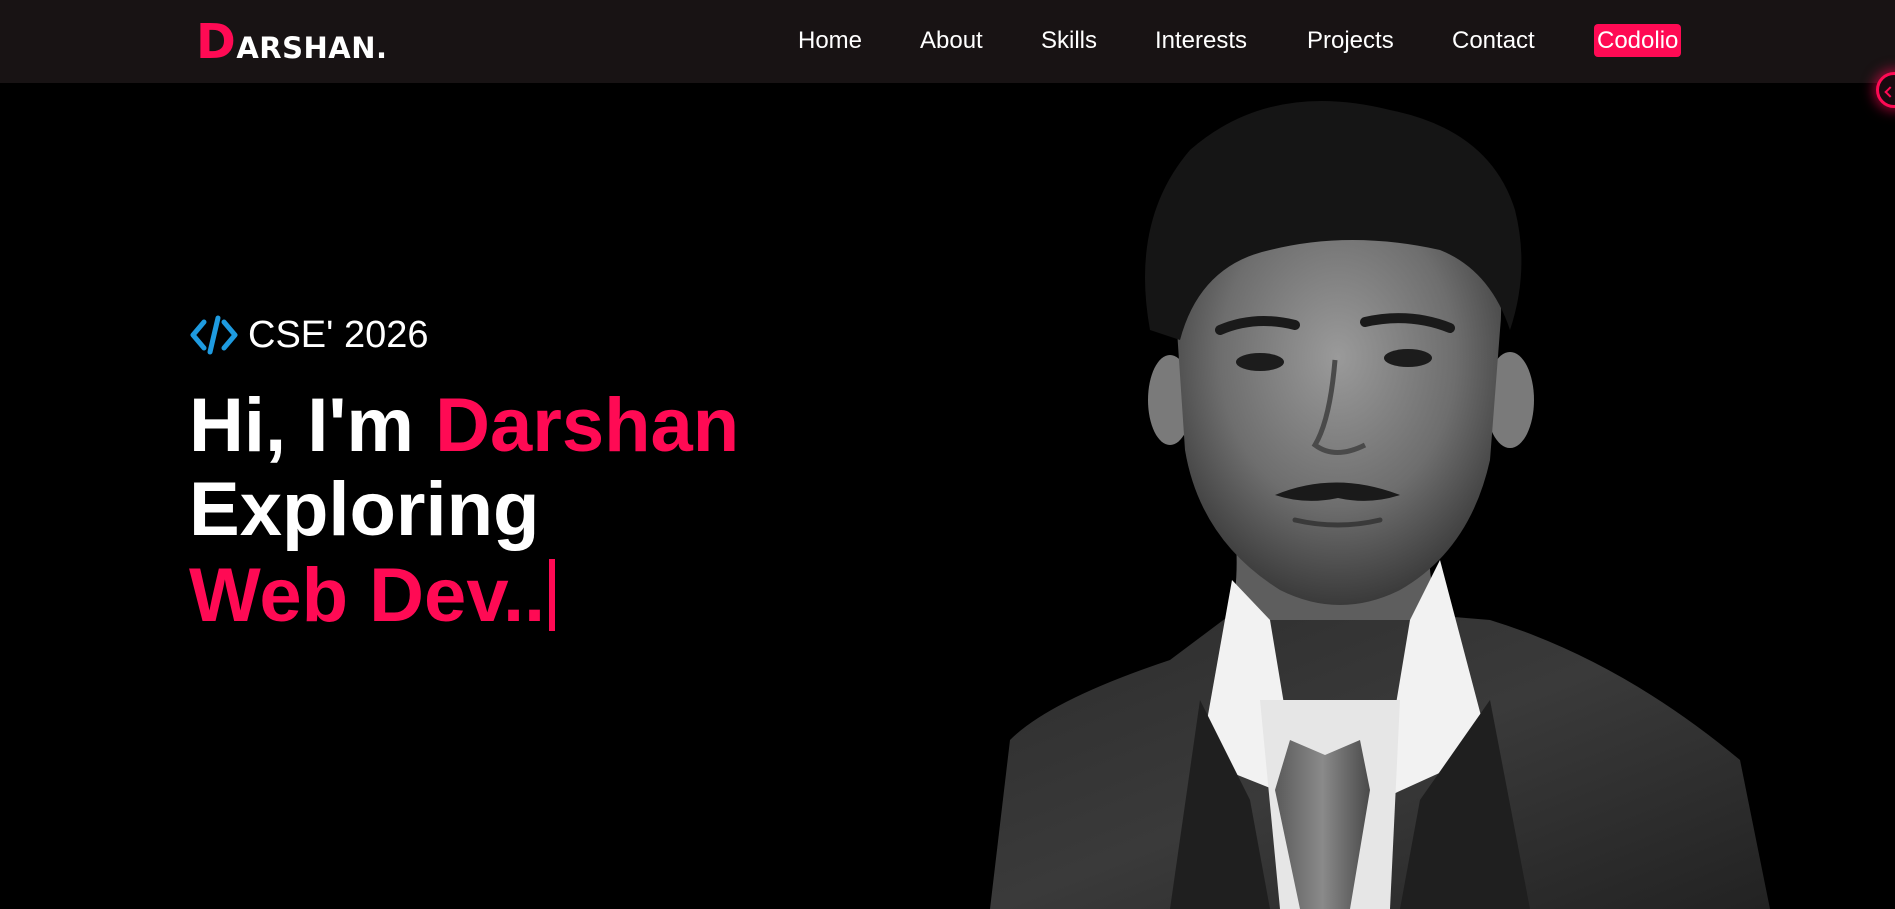  I want to click on nav-codolio-button: Codolio, so click(1638, 40).